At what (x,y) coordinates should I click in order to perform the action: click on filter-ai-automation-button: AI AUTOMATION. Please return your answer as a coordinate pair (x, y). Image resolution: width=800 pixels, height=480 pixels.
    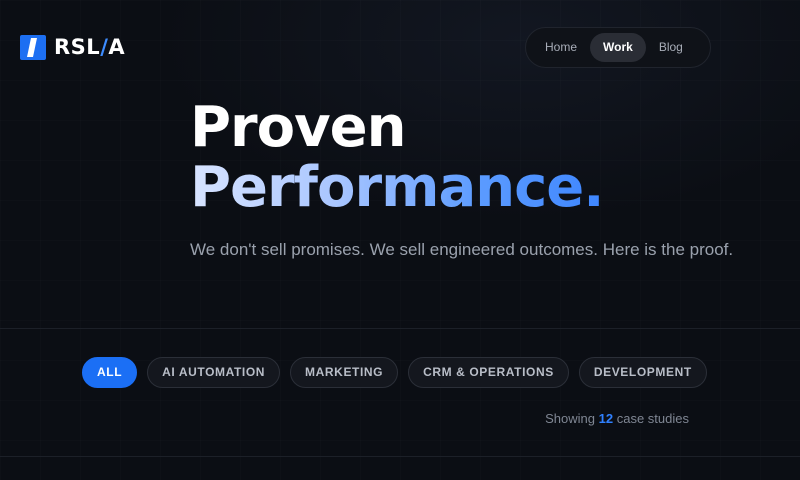
    Looking at the image, I should click on (214, 372).